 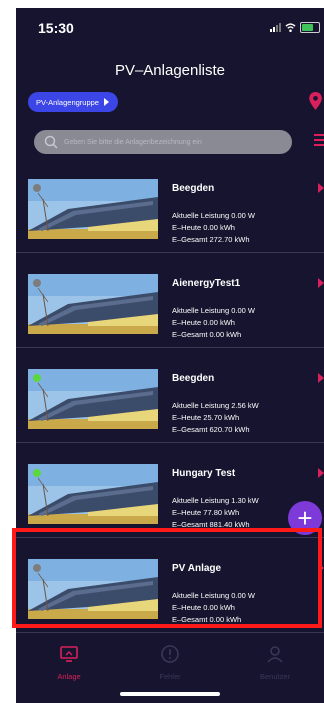 What do you see at coordinates (206, 283) in the screenshot?
I see `plant-name: AienergyTest1` at bounding box center [206, 283].